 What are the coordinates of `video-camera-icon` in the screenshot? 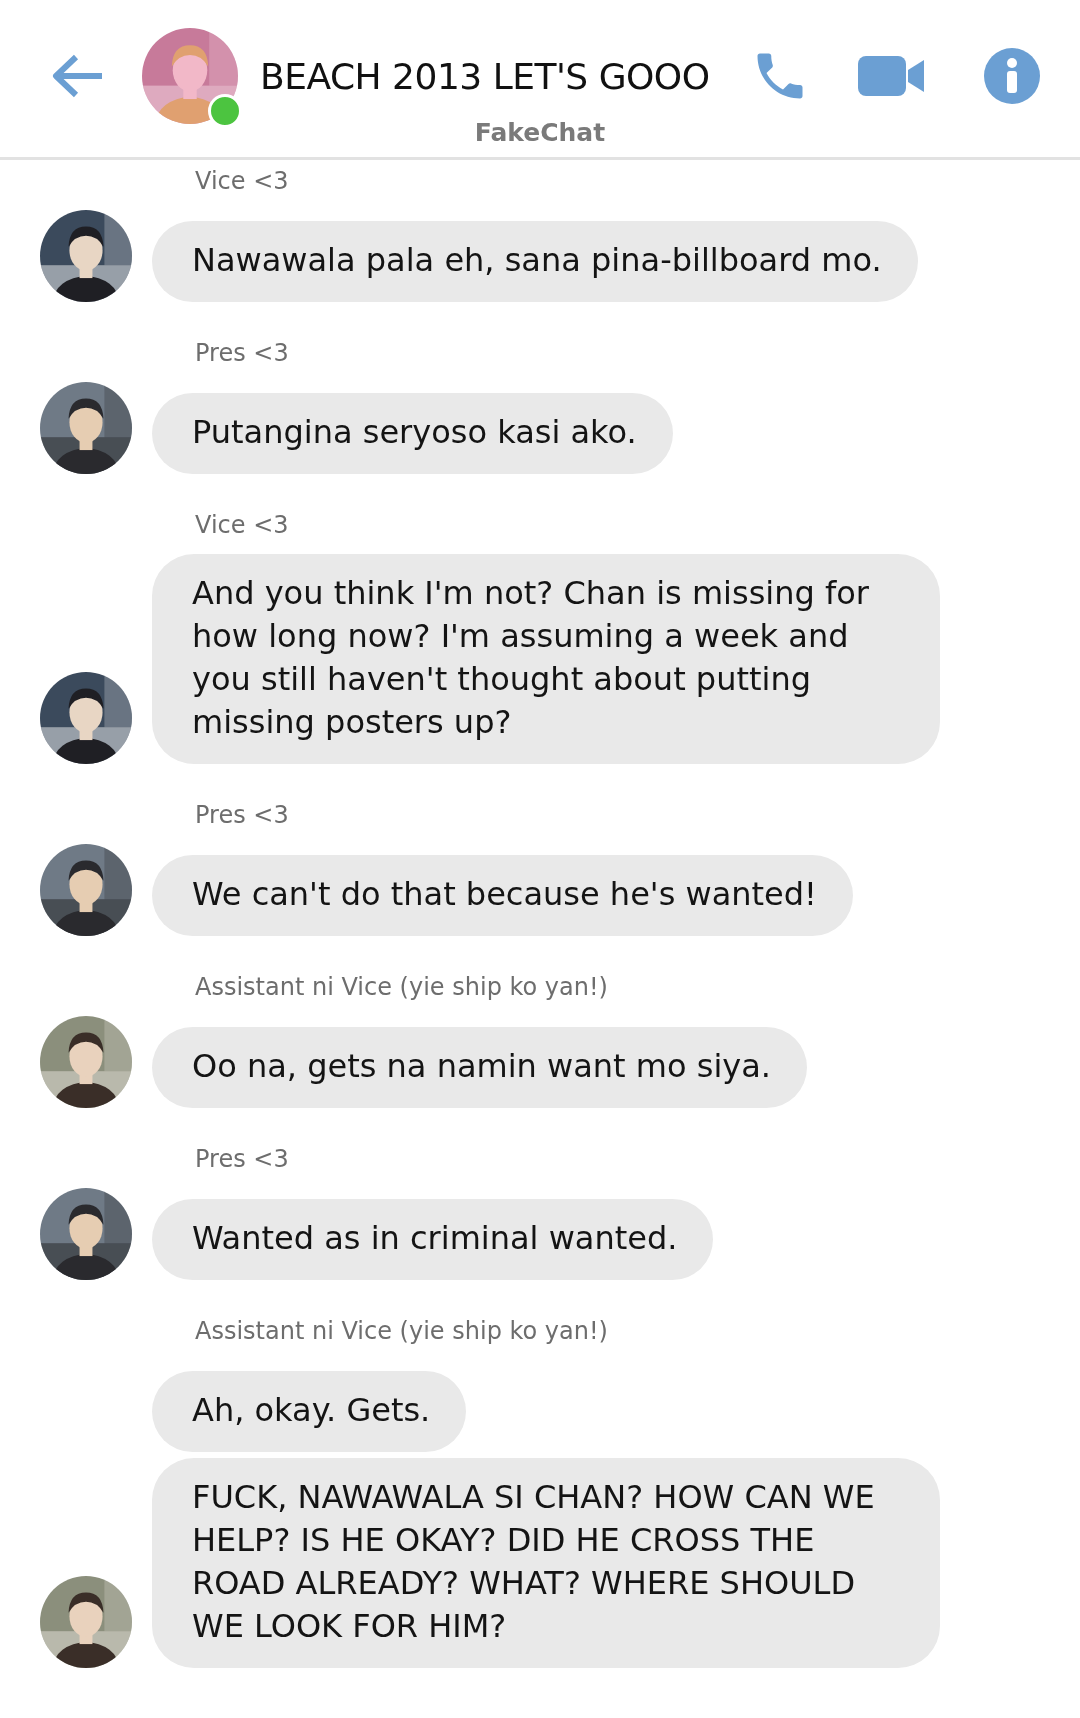 It's located at (892, 76).